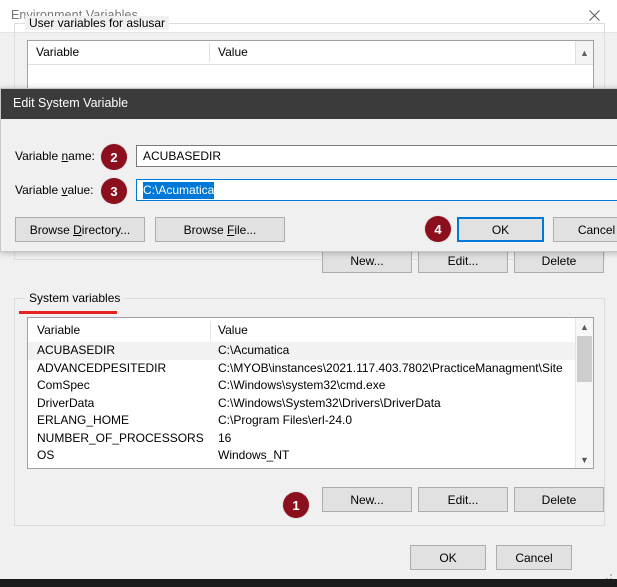 This screenshot has height=587, width=617. Describe the element at coordinates (448, 557) in the screenshot. I see `window-ok-button: OK` at that location.